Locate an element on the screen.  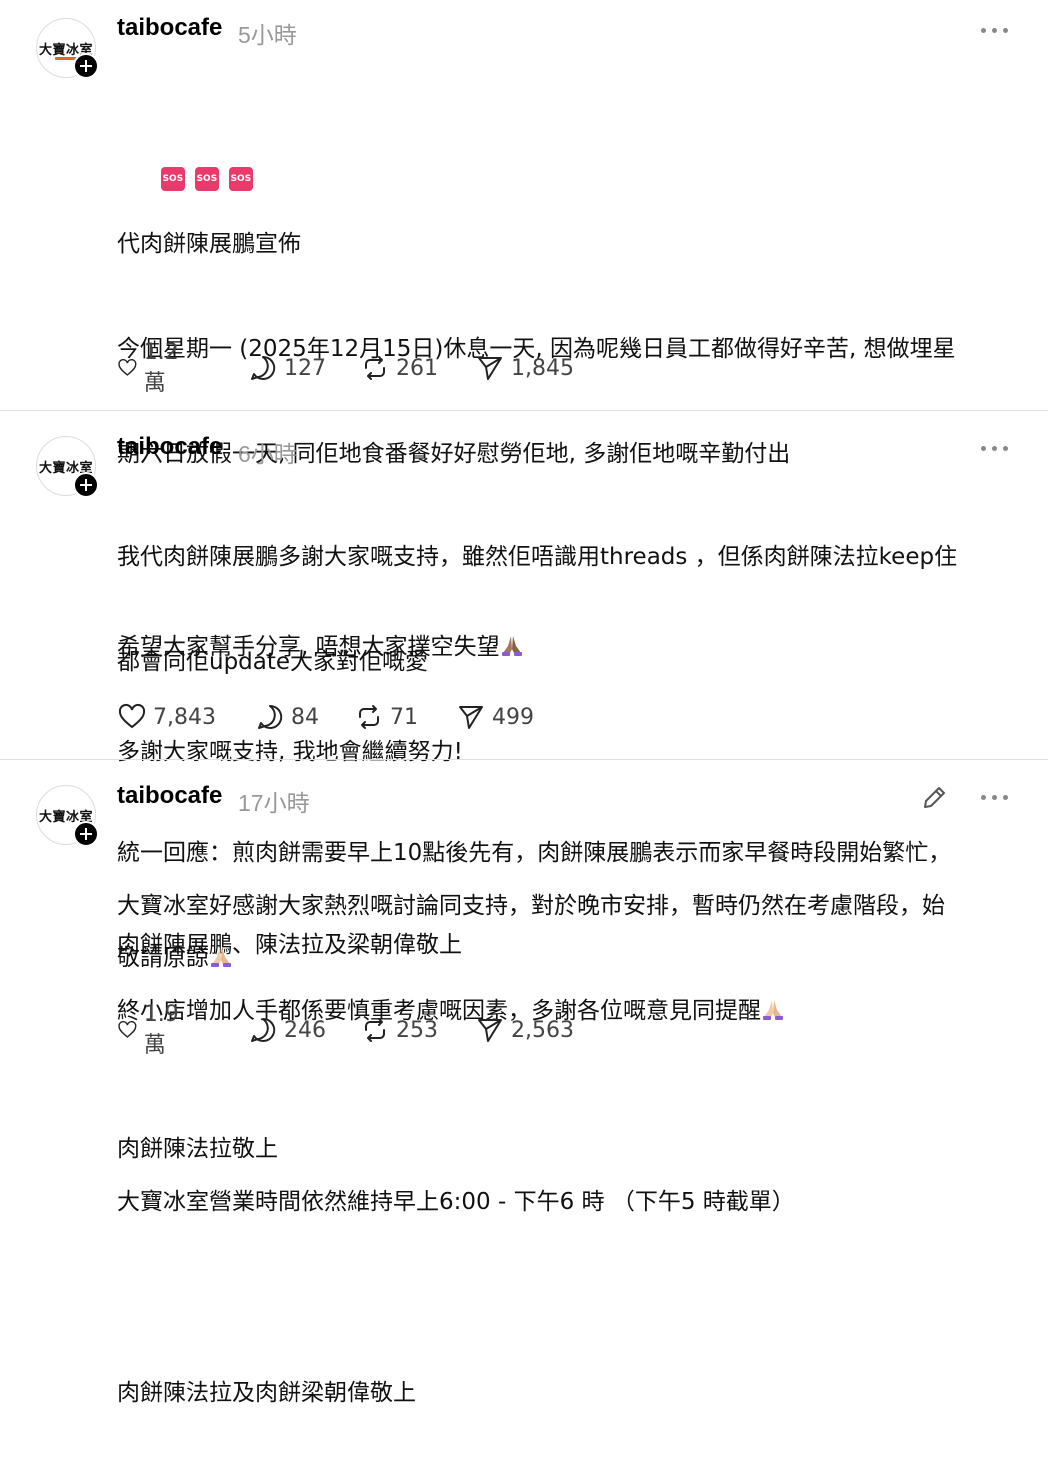
post-line: 都會同佢update大家對佢嘅愛 is located at coordinates (273, 662).